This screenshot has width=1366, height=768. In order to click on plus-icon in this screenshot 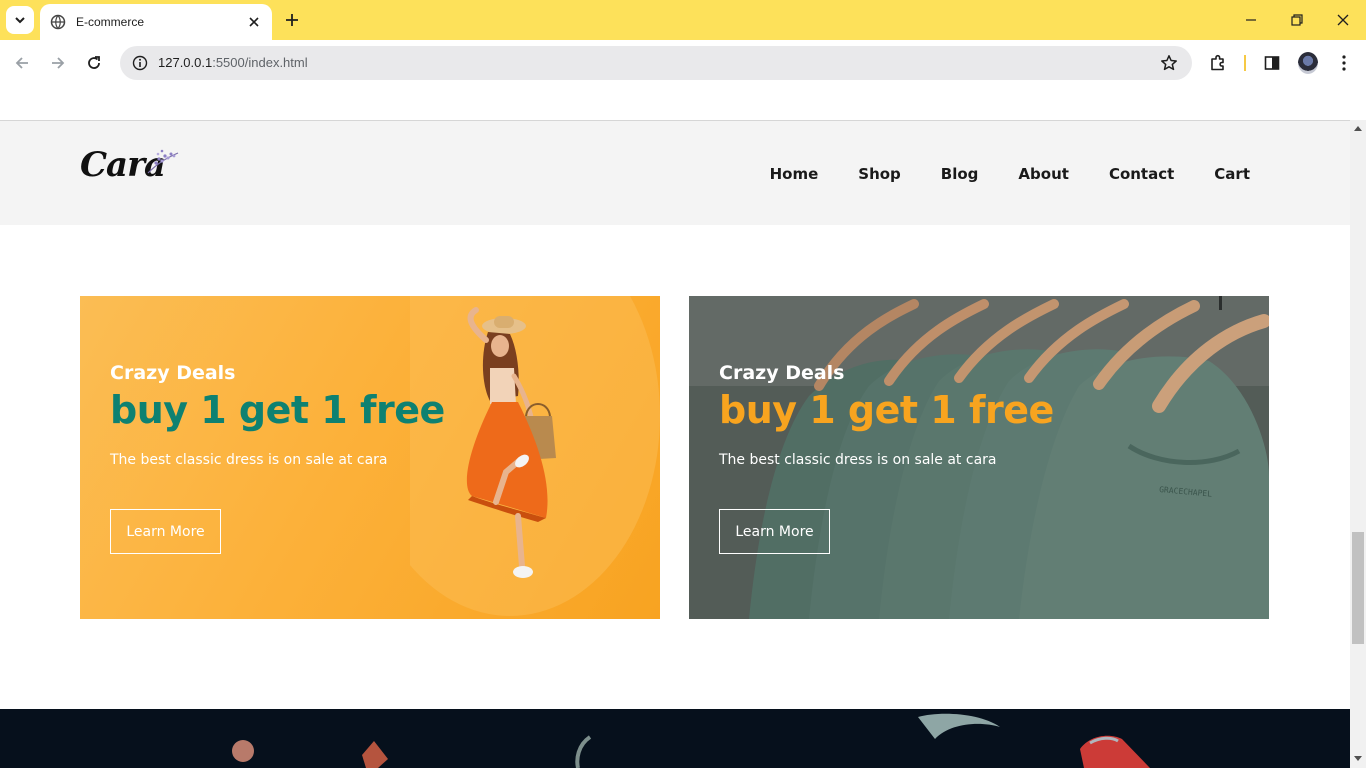, I will do `click(292, 20)`.